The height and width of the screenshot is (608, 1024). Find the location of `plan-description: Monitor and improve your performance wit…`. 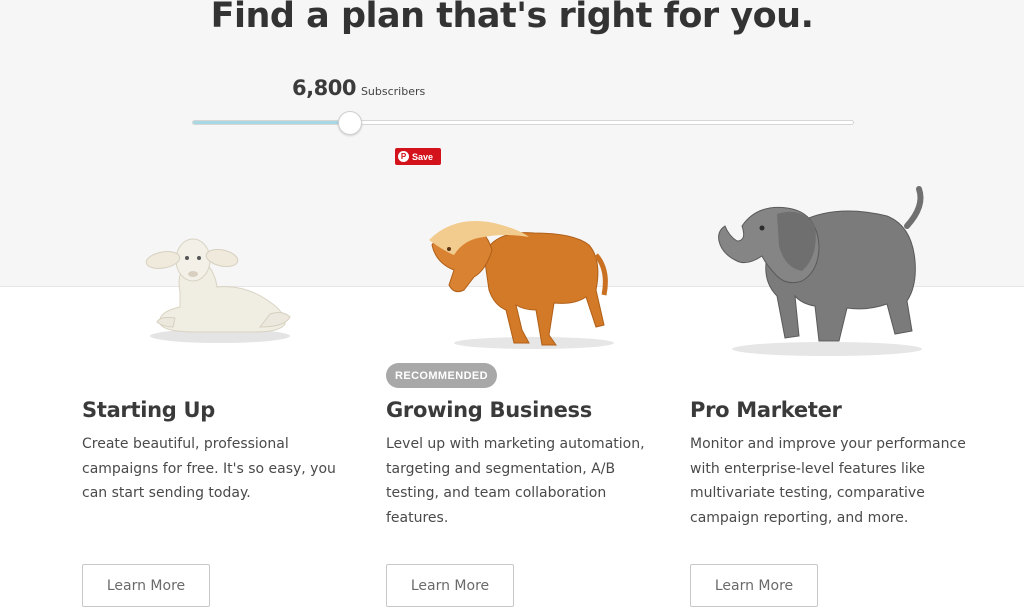

plan-description: Monitor and improve your performance wit… is located at coordinates (828, 481).